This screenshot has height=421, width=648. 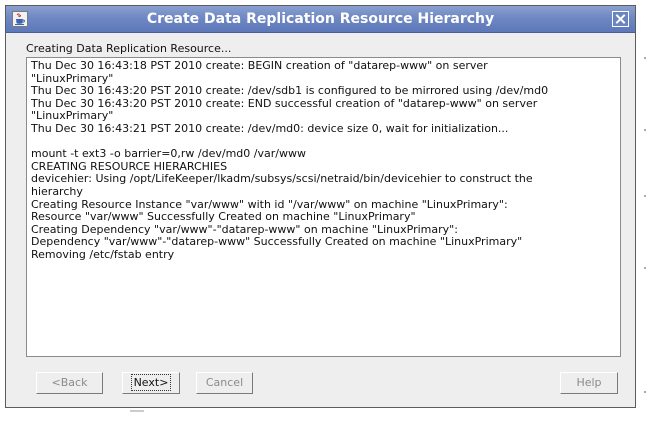 I want to click on back-button: <Back, so click(x=69, y=383).